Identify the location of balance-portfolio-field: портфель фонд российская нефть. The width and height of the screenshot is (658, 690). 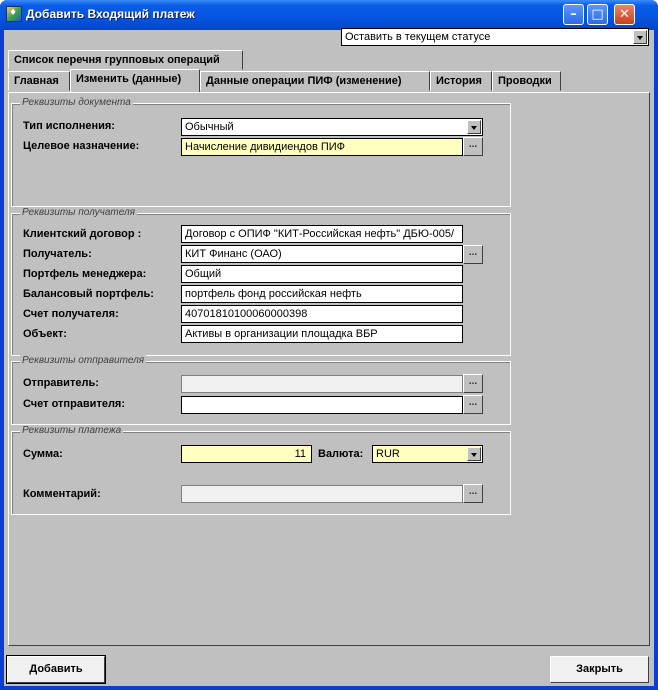
(322, 294).